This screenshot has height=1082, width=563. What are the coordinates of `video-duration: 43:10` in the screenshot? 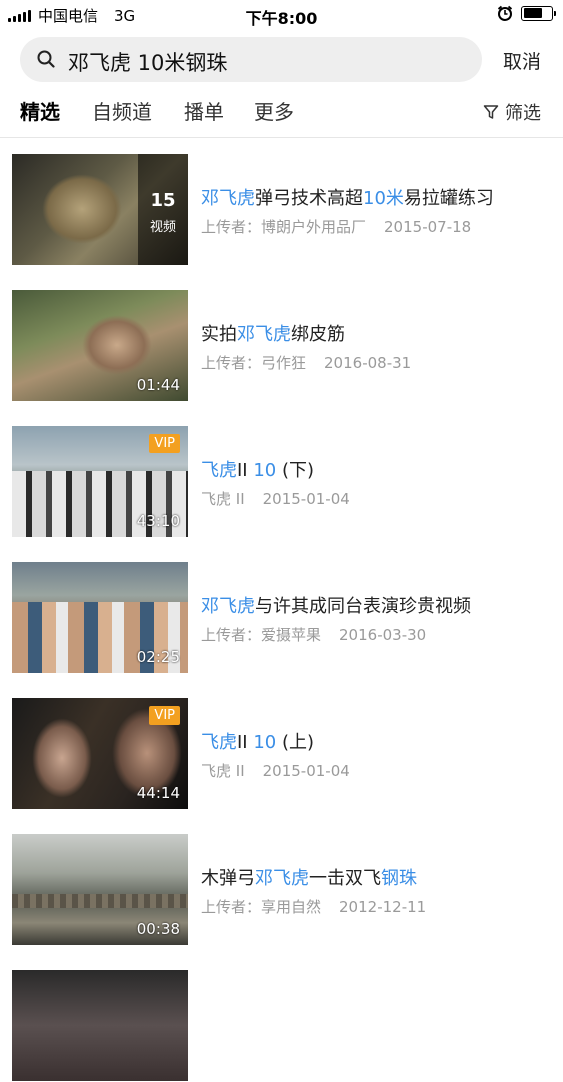 It's located at (158, 521).